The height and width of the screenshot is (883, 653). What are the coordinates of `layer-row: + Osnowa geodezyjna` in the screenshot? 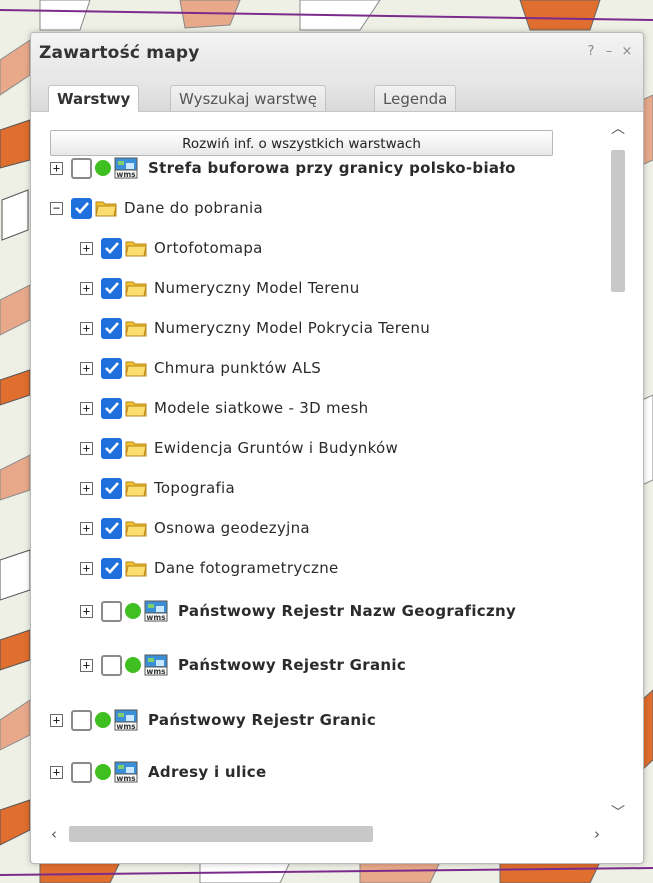 It's located at (195, 528).